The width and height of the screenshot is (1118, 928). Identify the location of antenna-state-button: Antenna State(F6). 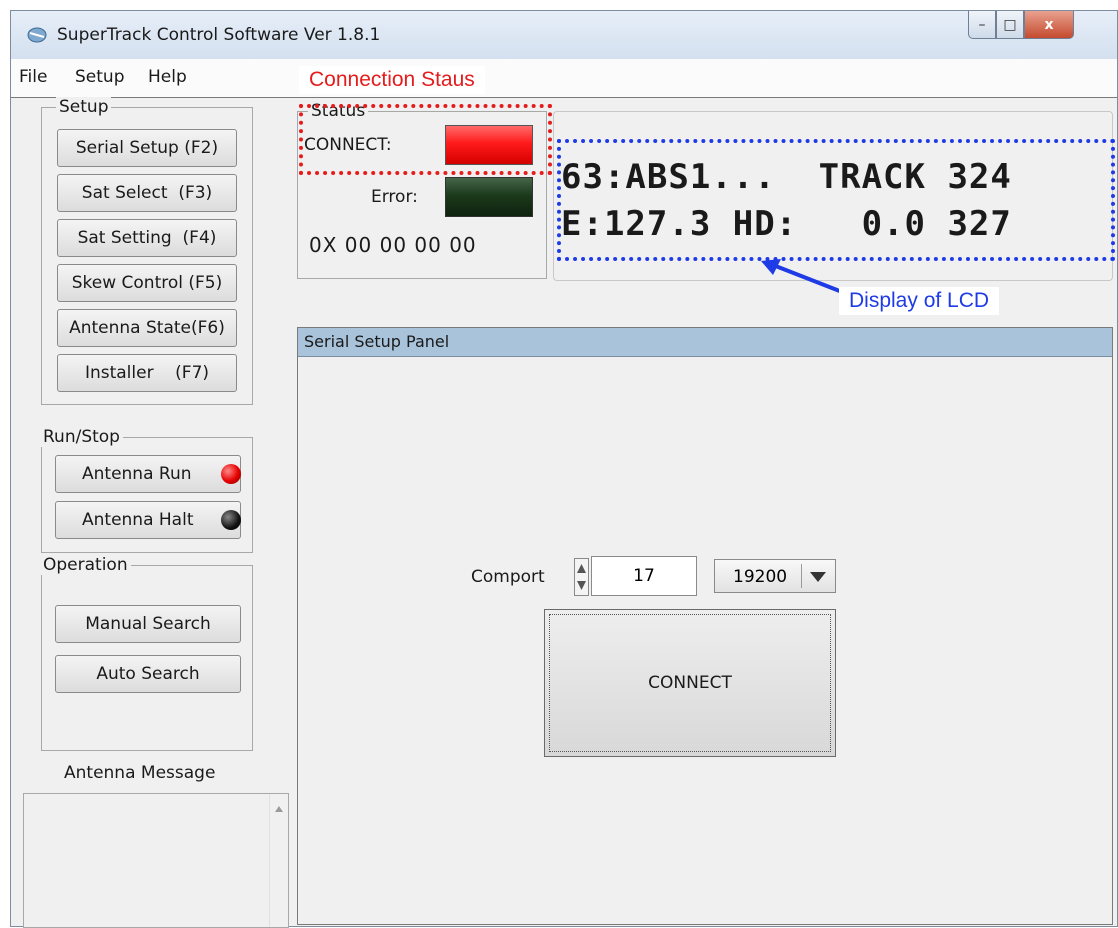
(147, 328).